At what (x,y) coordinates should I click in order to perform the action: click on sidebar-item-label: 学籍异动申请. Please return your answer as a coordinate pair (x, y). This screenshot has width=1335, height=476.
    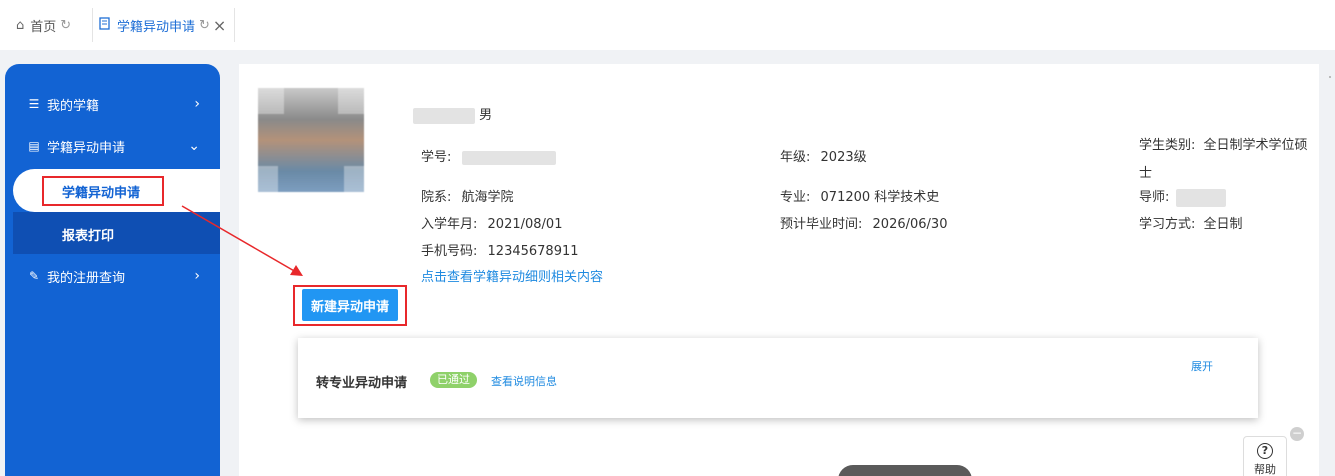
    Looking at the image, I should click on (86, 148).